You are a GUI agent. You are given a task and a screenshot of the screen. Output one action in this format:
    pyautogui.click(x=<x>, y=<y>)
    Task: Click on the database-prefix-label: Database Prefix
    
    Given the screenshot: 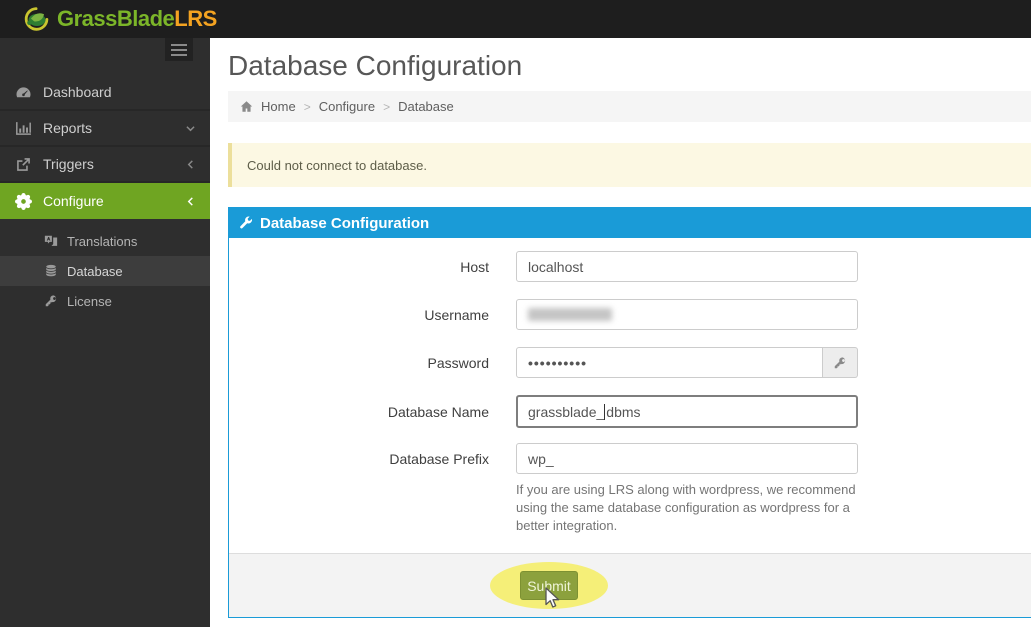 What is the action you would take?
    pyautogui.click(x=439, y=458)
    